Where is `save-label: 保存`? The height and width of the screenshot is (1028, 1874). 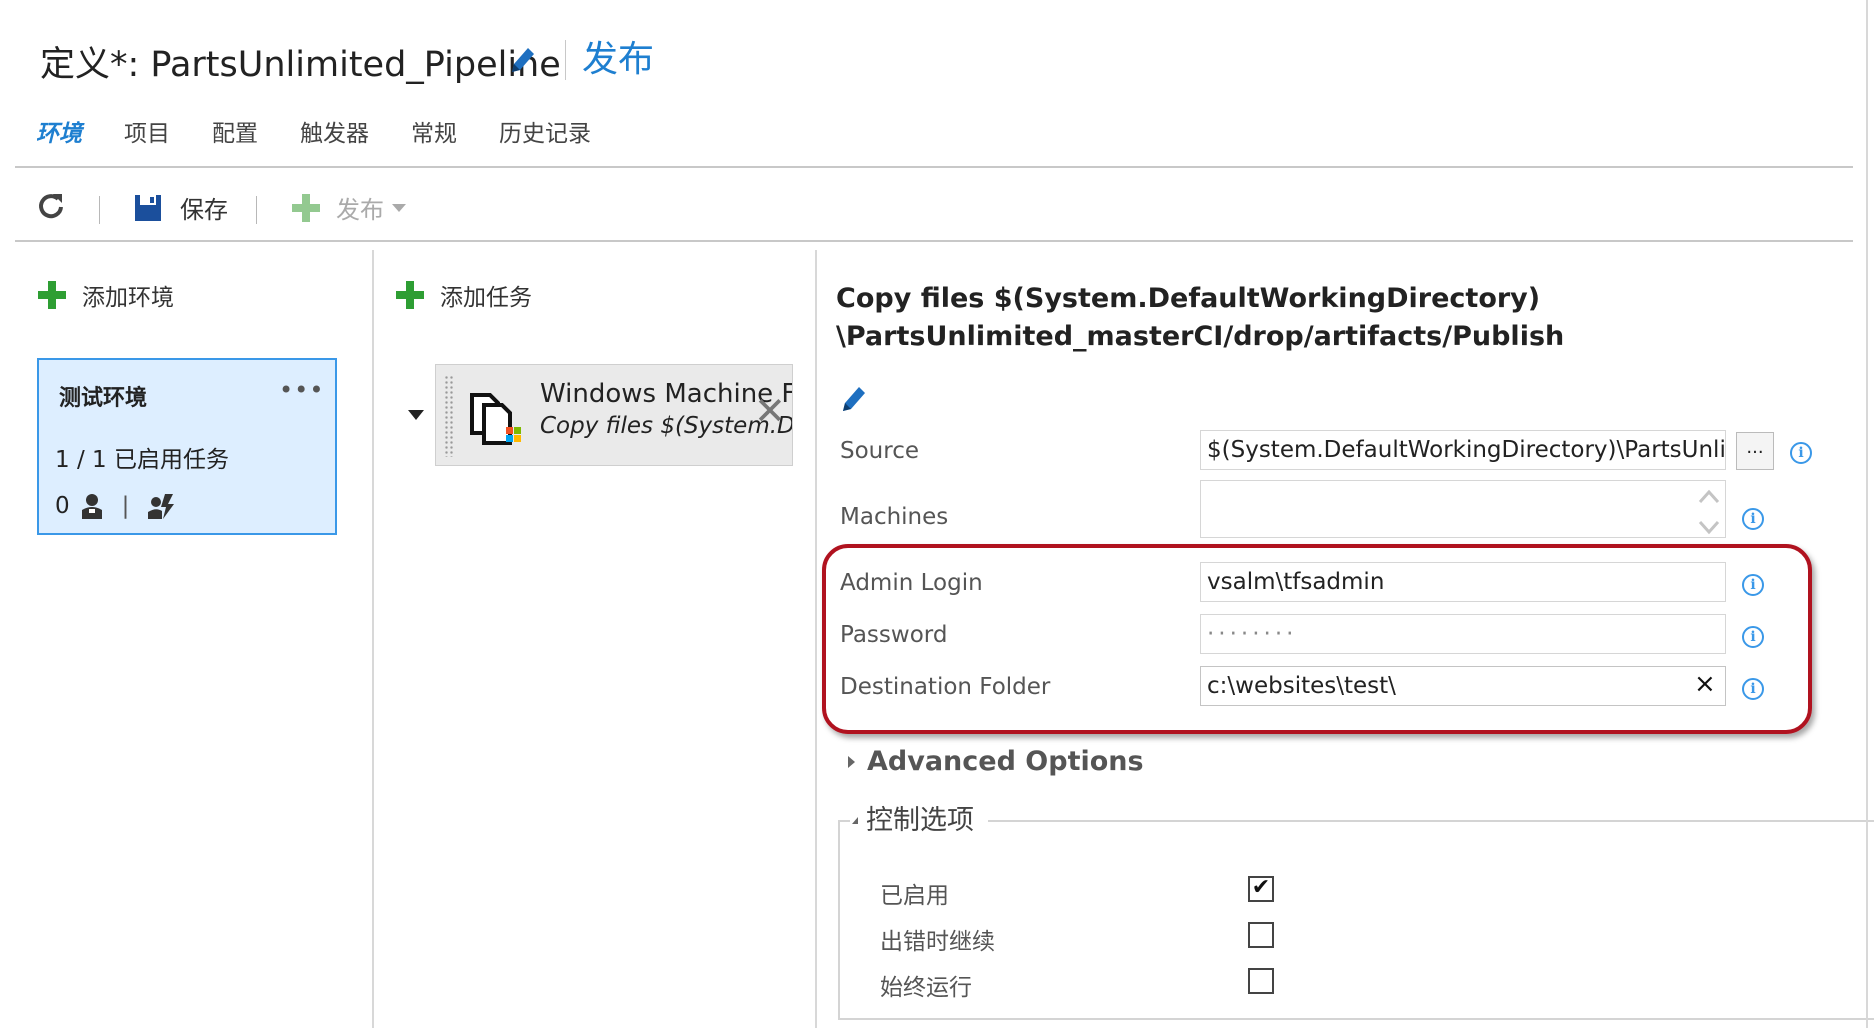 save-label: 保存 is located at coordinates (204, 210).